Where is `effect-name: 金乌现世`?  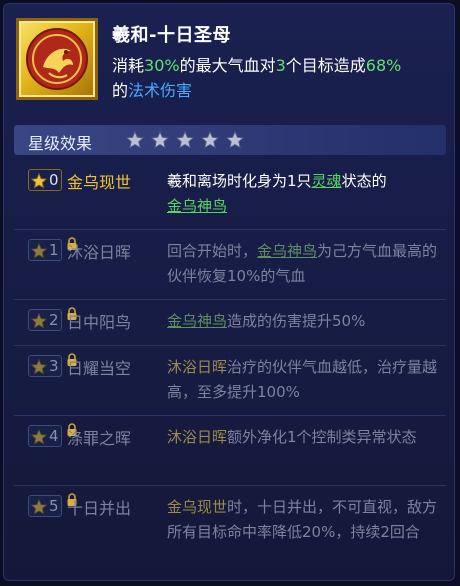 effect-name: 金乌现世 is located at coordinates (99, 182).